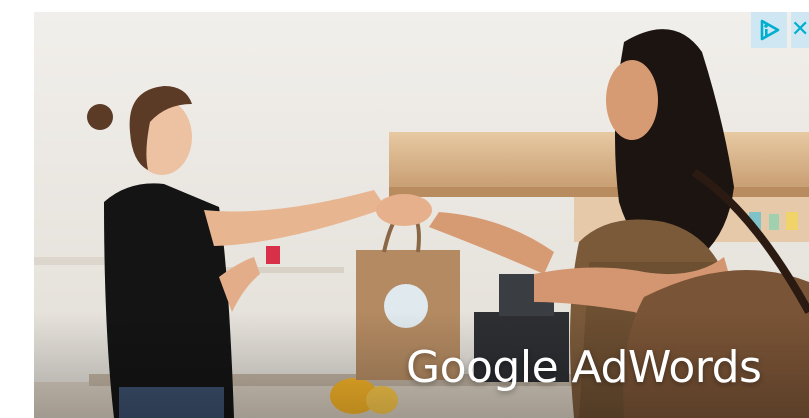 Image resolution: width=809 pixels, height=418 pixels. I want to click on brand-logo-text: Google AdWords, so click(584, 367).